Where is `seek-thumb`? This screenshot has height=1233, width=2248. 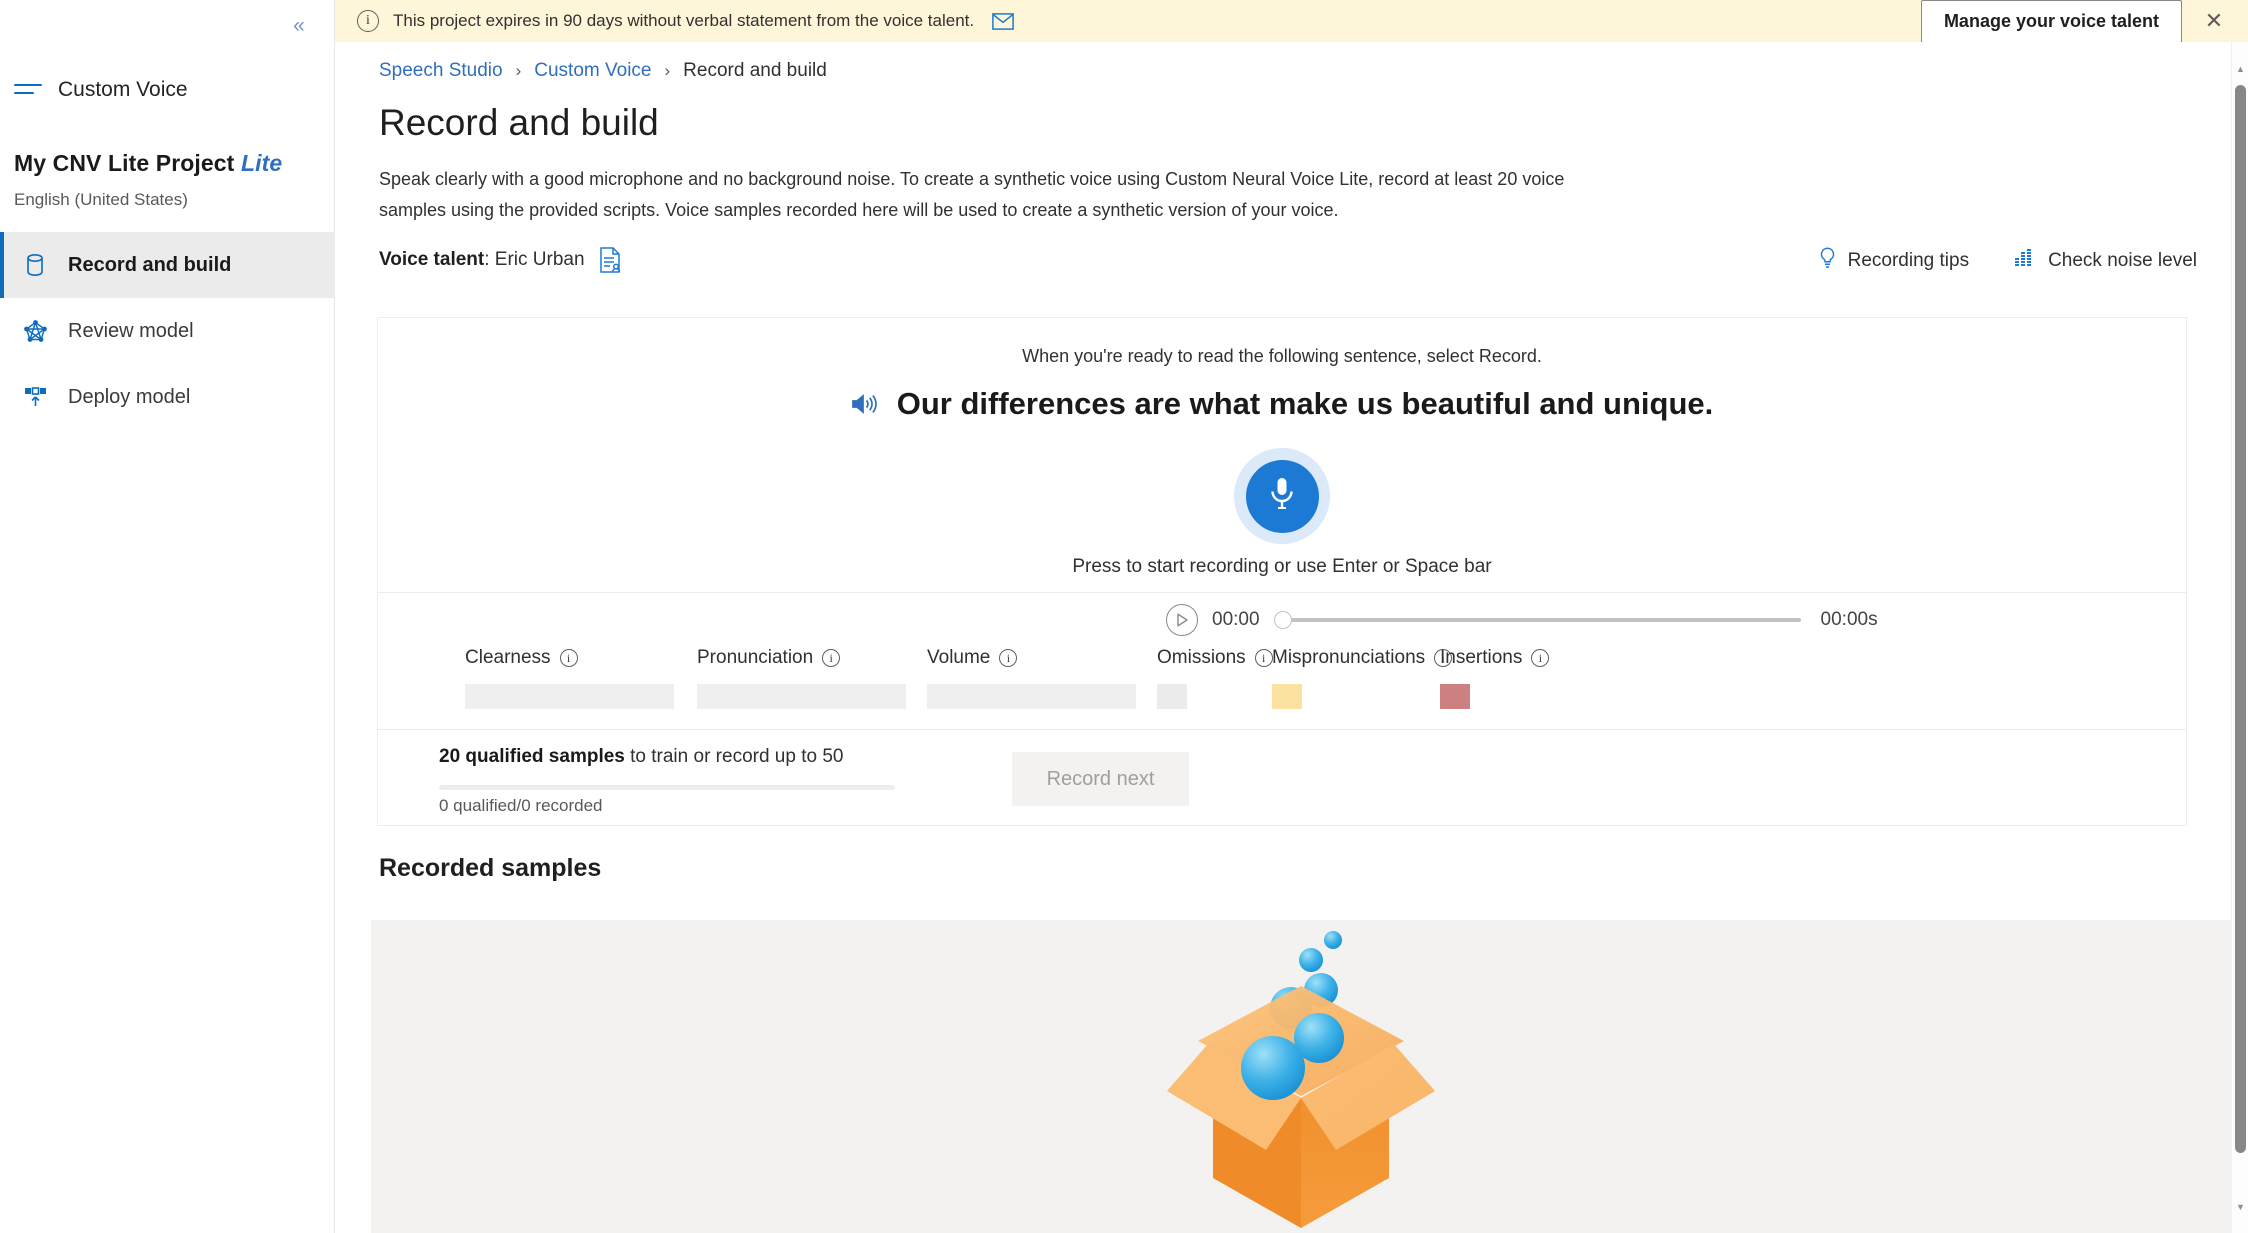 seek-thumb is located at coordinates (1282, 620).